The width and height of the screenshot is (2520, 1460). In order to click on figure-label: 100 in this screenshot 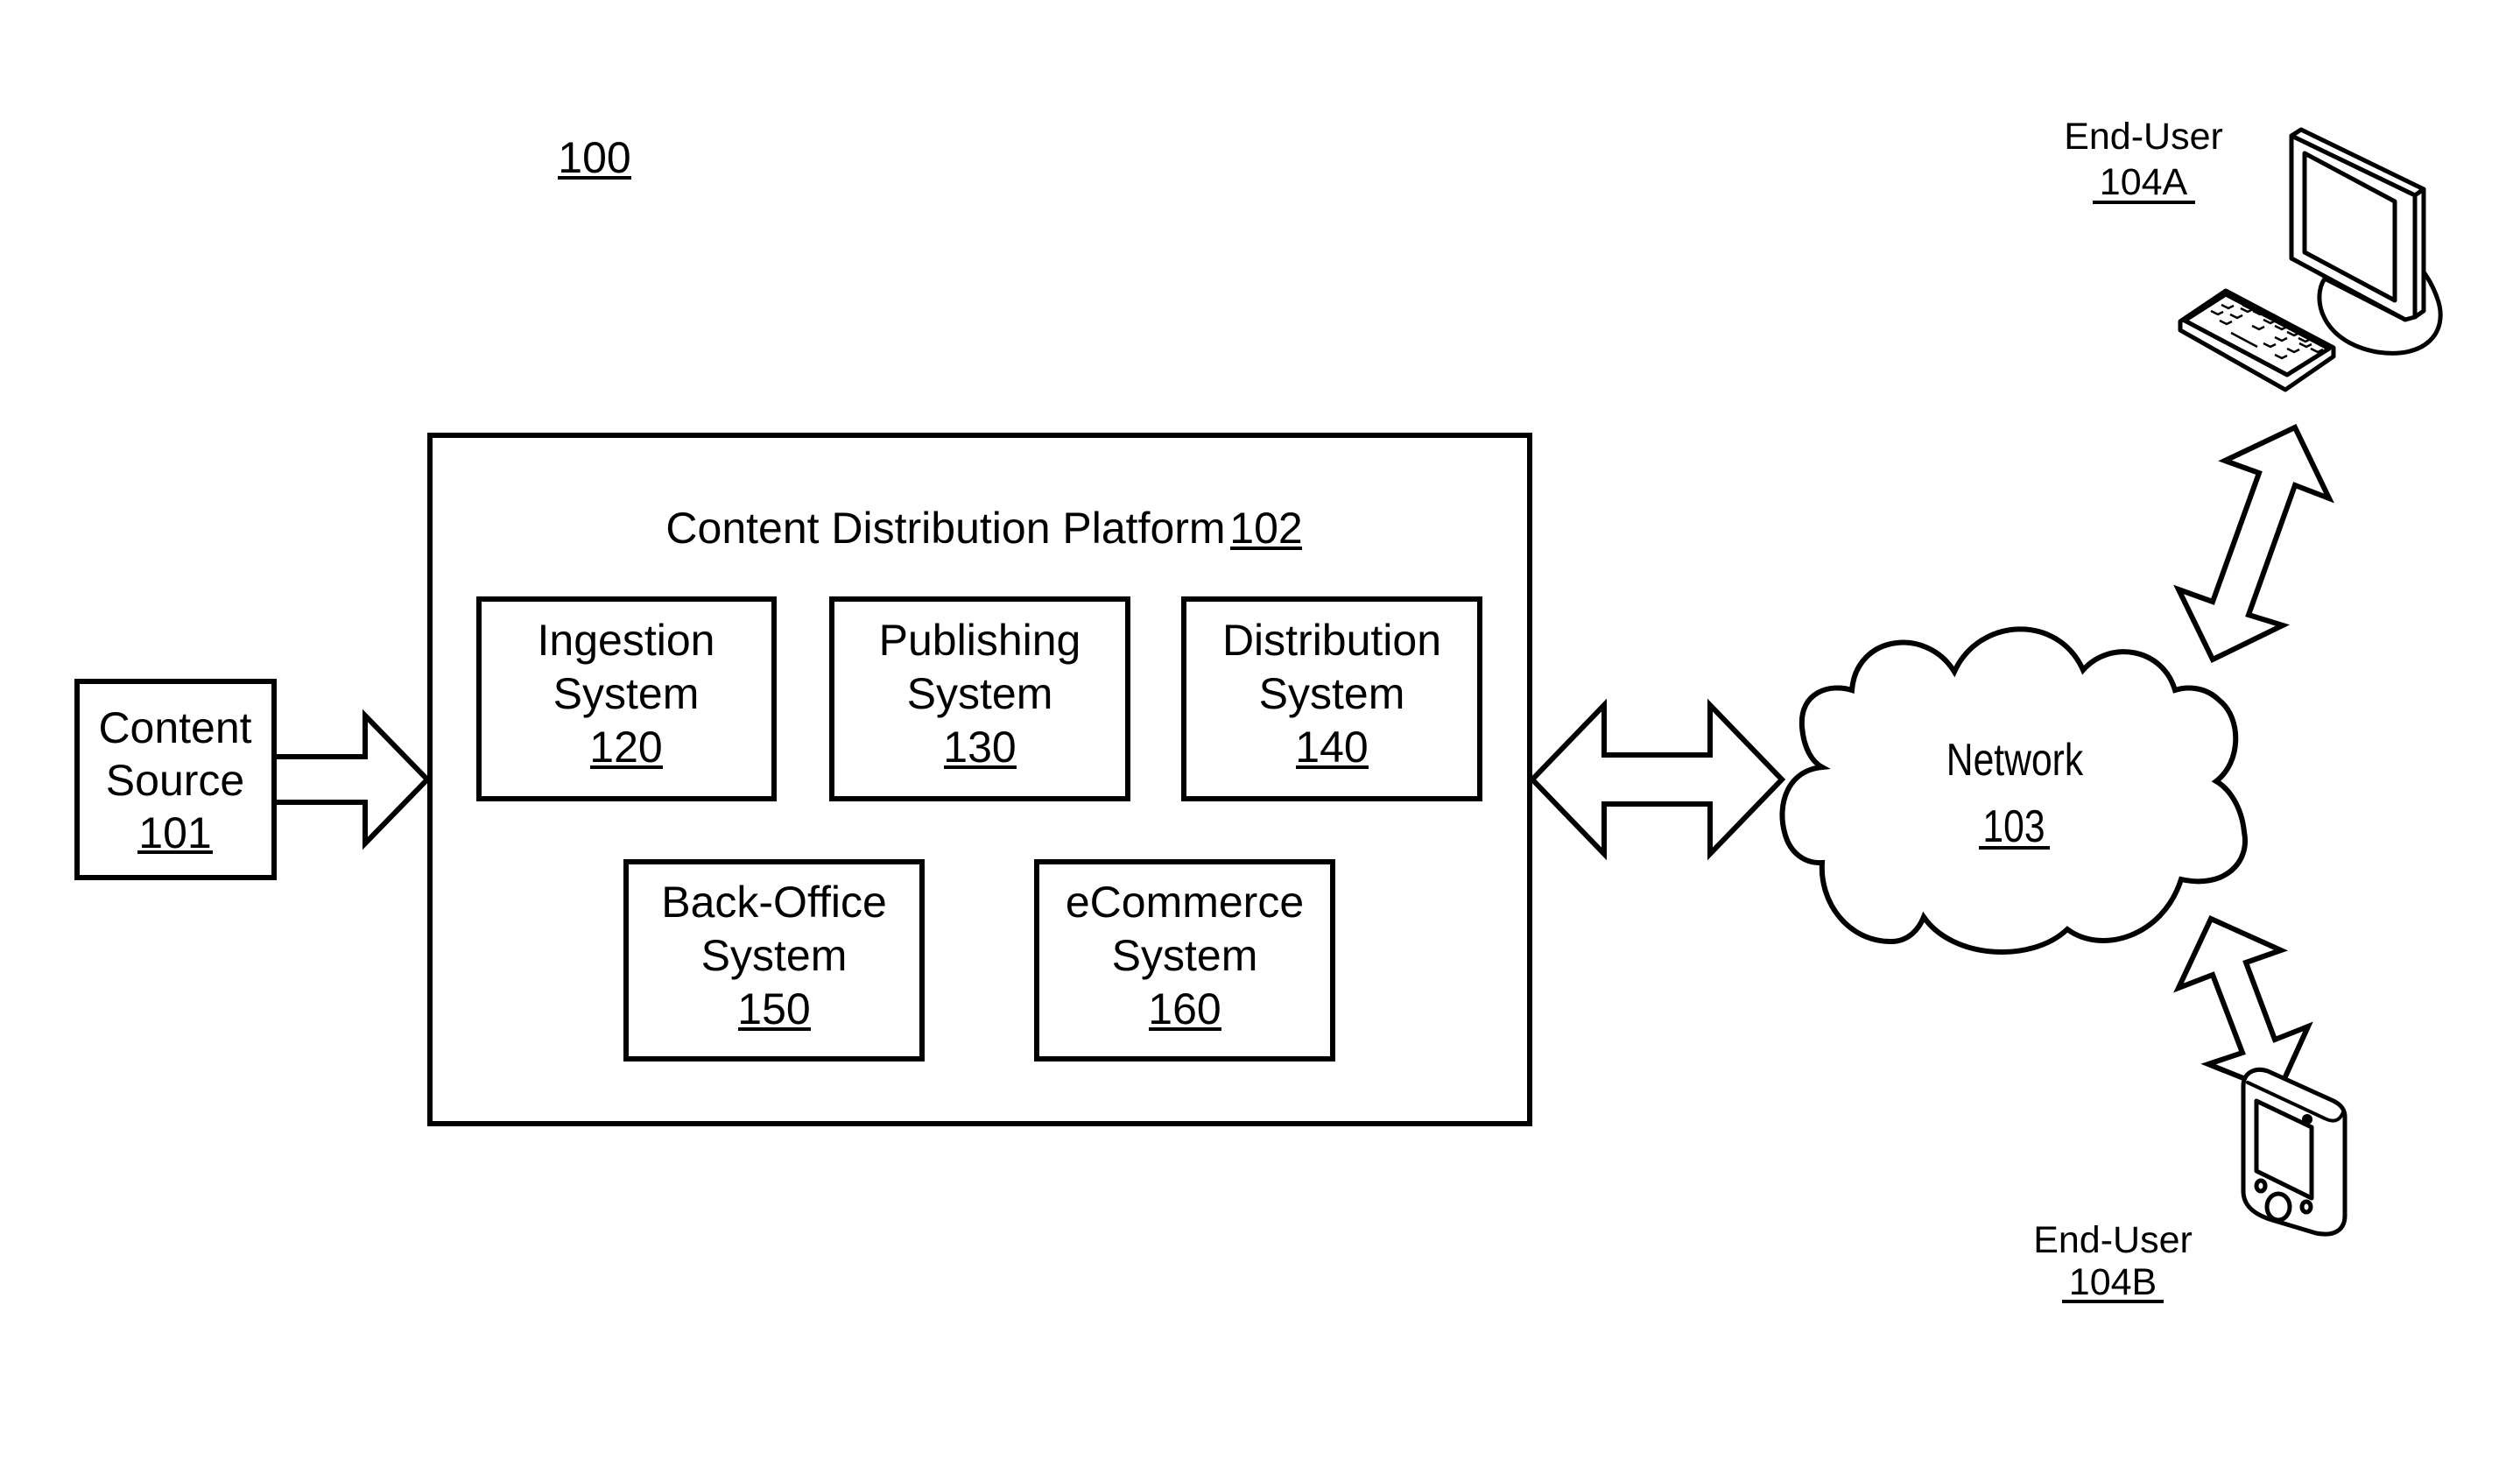, I will do `click(594, 157)`.